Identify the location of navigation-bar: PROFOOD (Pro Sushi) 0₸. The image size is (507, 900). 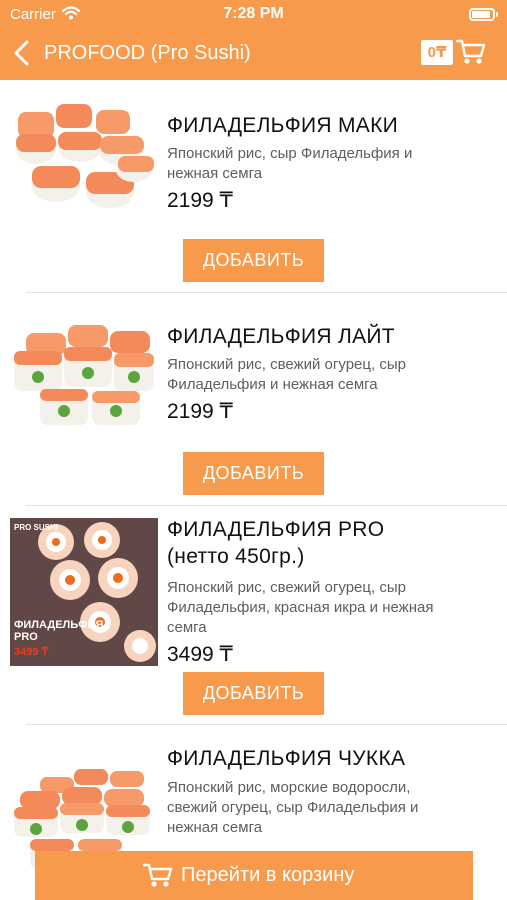
(253, 53).